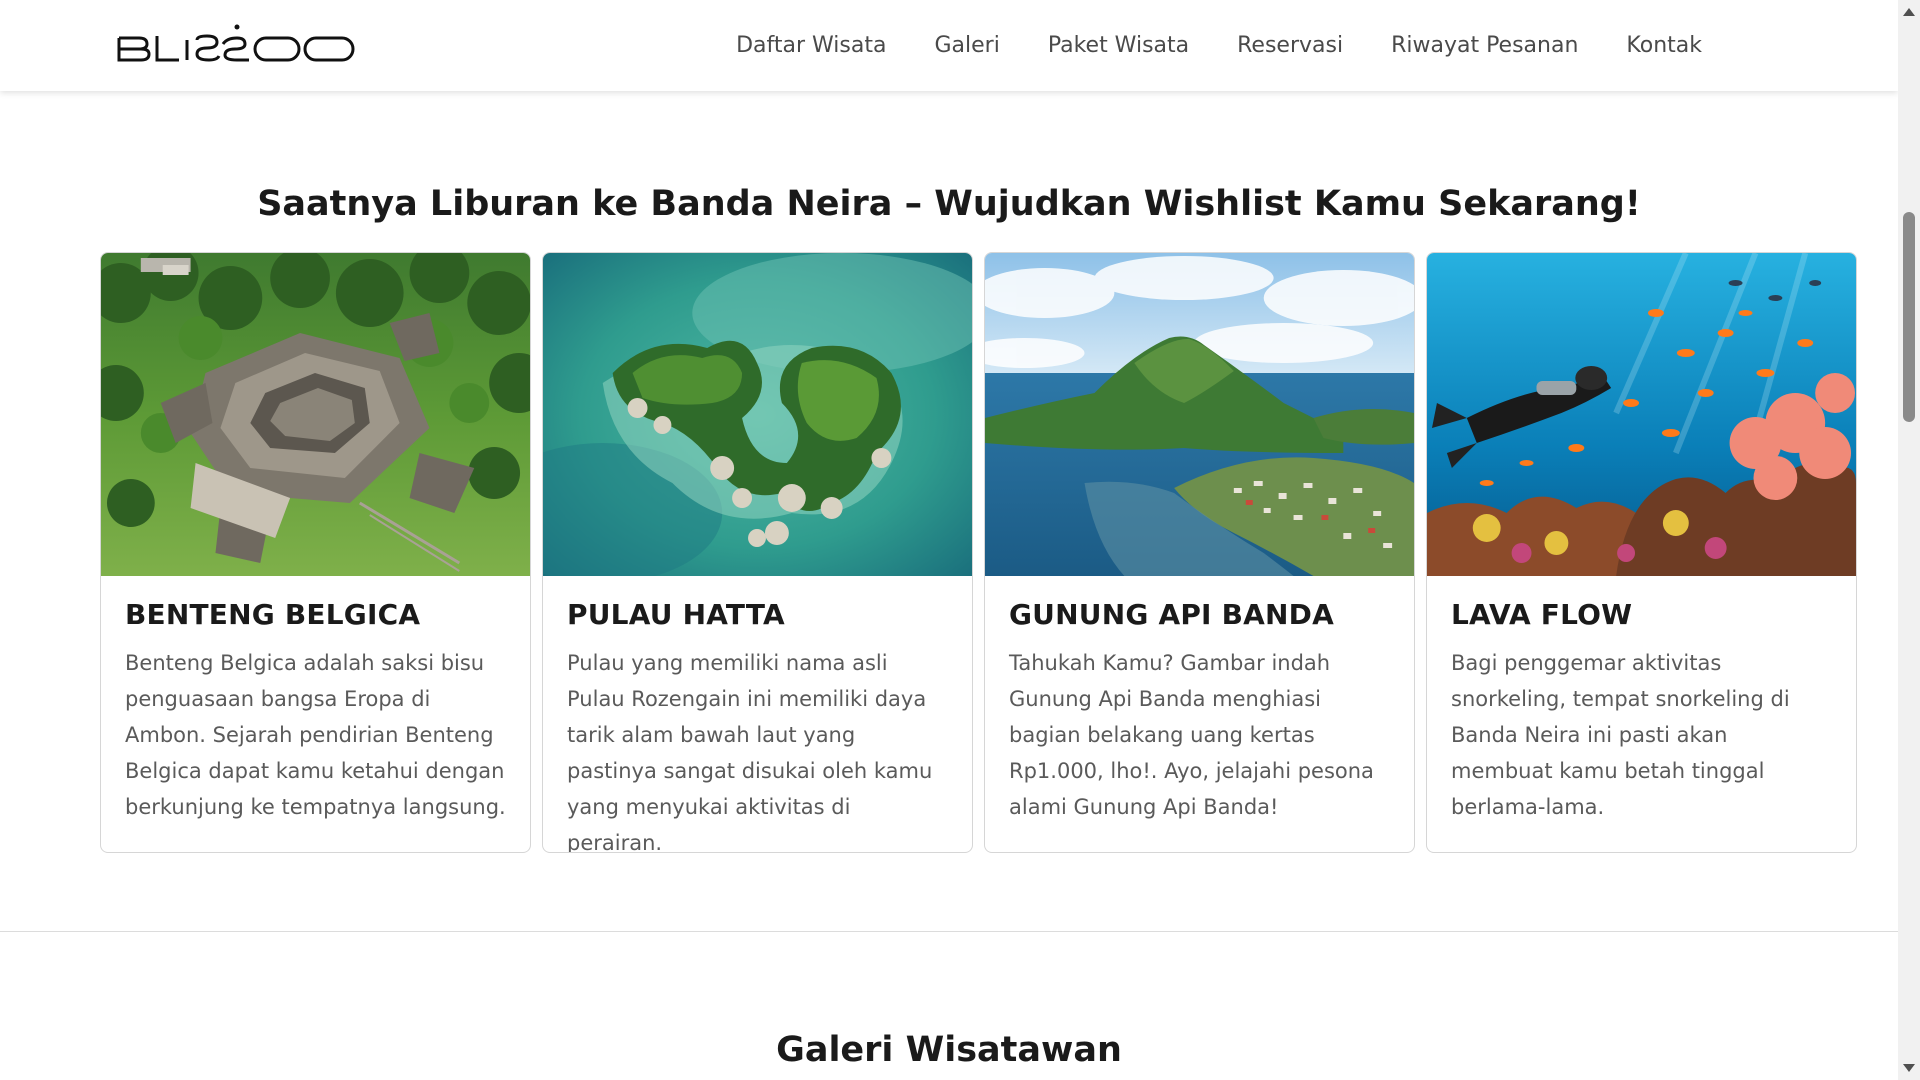 The height and width of the screenshot is (1080, 1920). I want to click on nav-riwayat-pesanan: Riwayat Pesanan, so click(1484, 45).